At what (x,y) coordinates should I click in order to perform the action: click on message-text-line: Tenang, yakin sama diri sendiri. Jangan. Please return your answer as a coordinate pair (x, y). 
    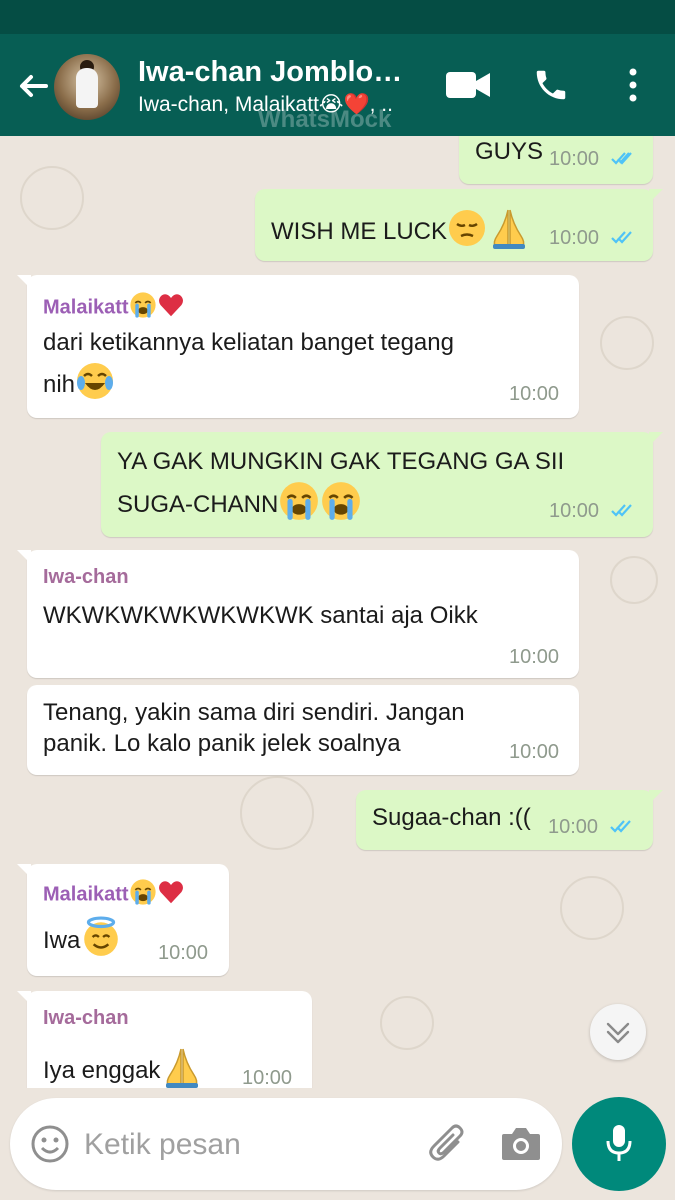
    Looking at the image, I should click on (254, 712).